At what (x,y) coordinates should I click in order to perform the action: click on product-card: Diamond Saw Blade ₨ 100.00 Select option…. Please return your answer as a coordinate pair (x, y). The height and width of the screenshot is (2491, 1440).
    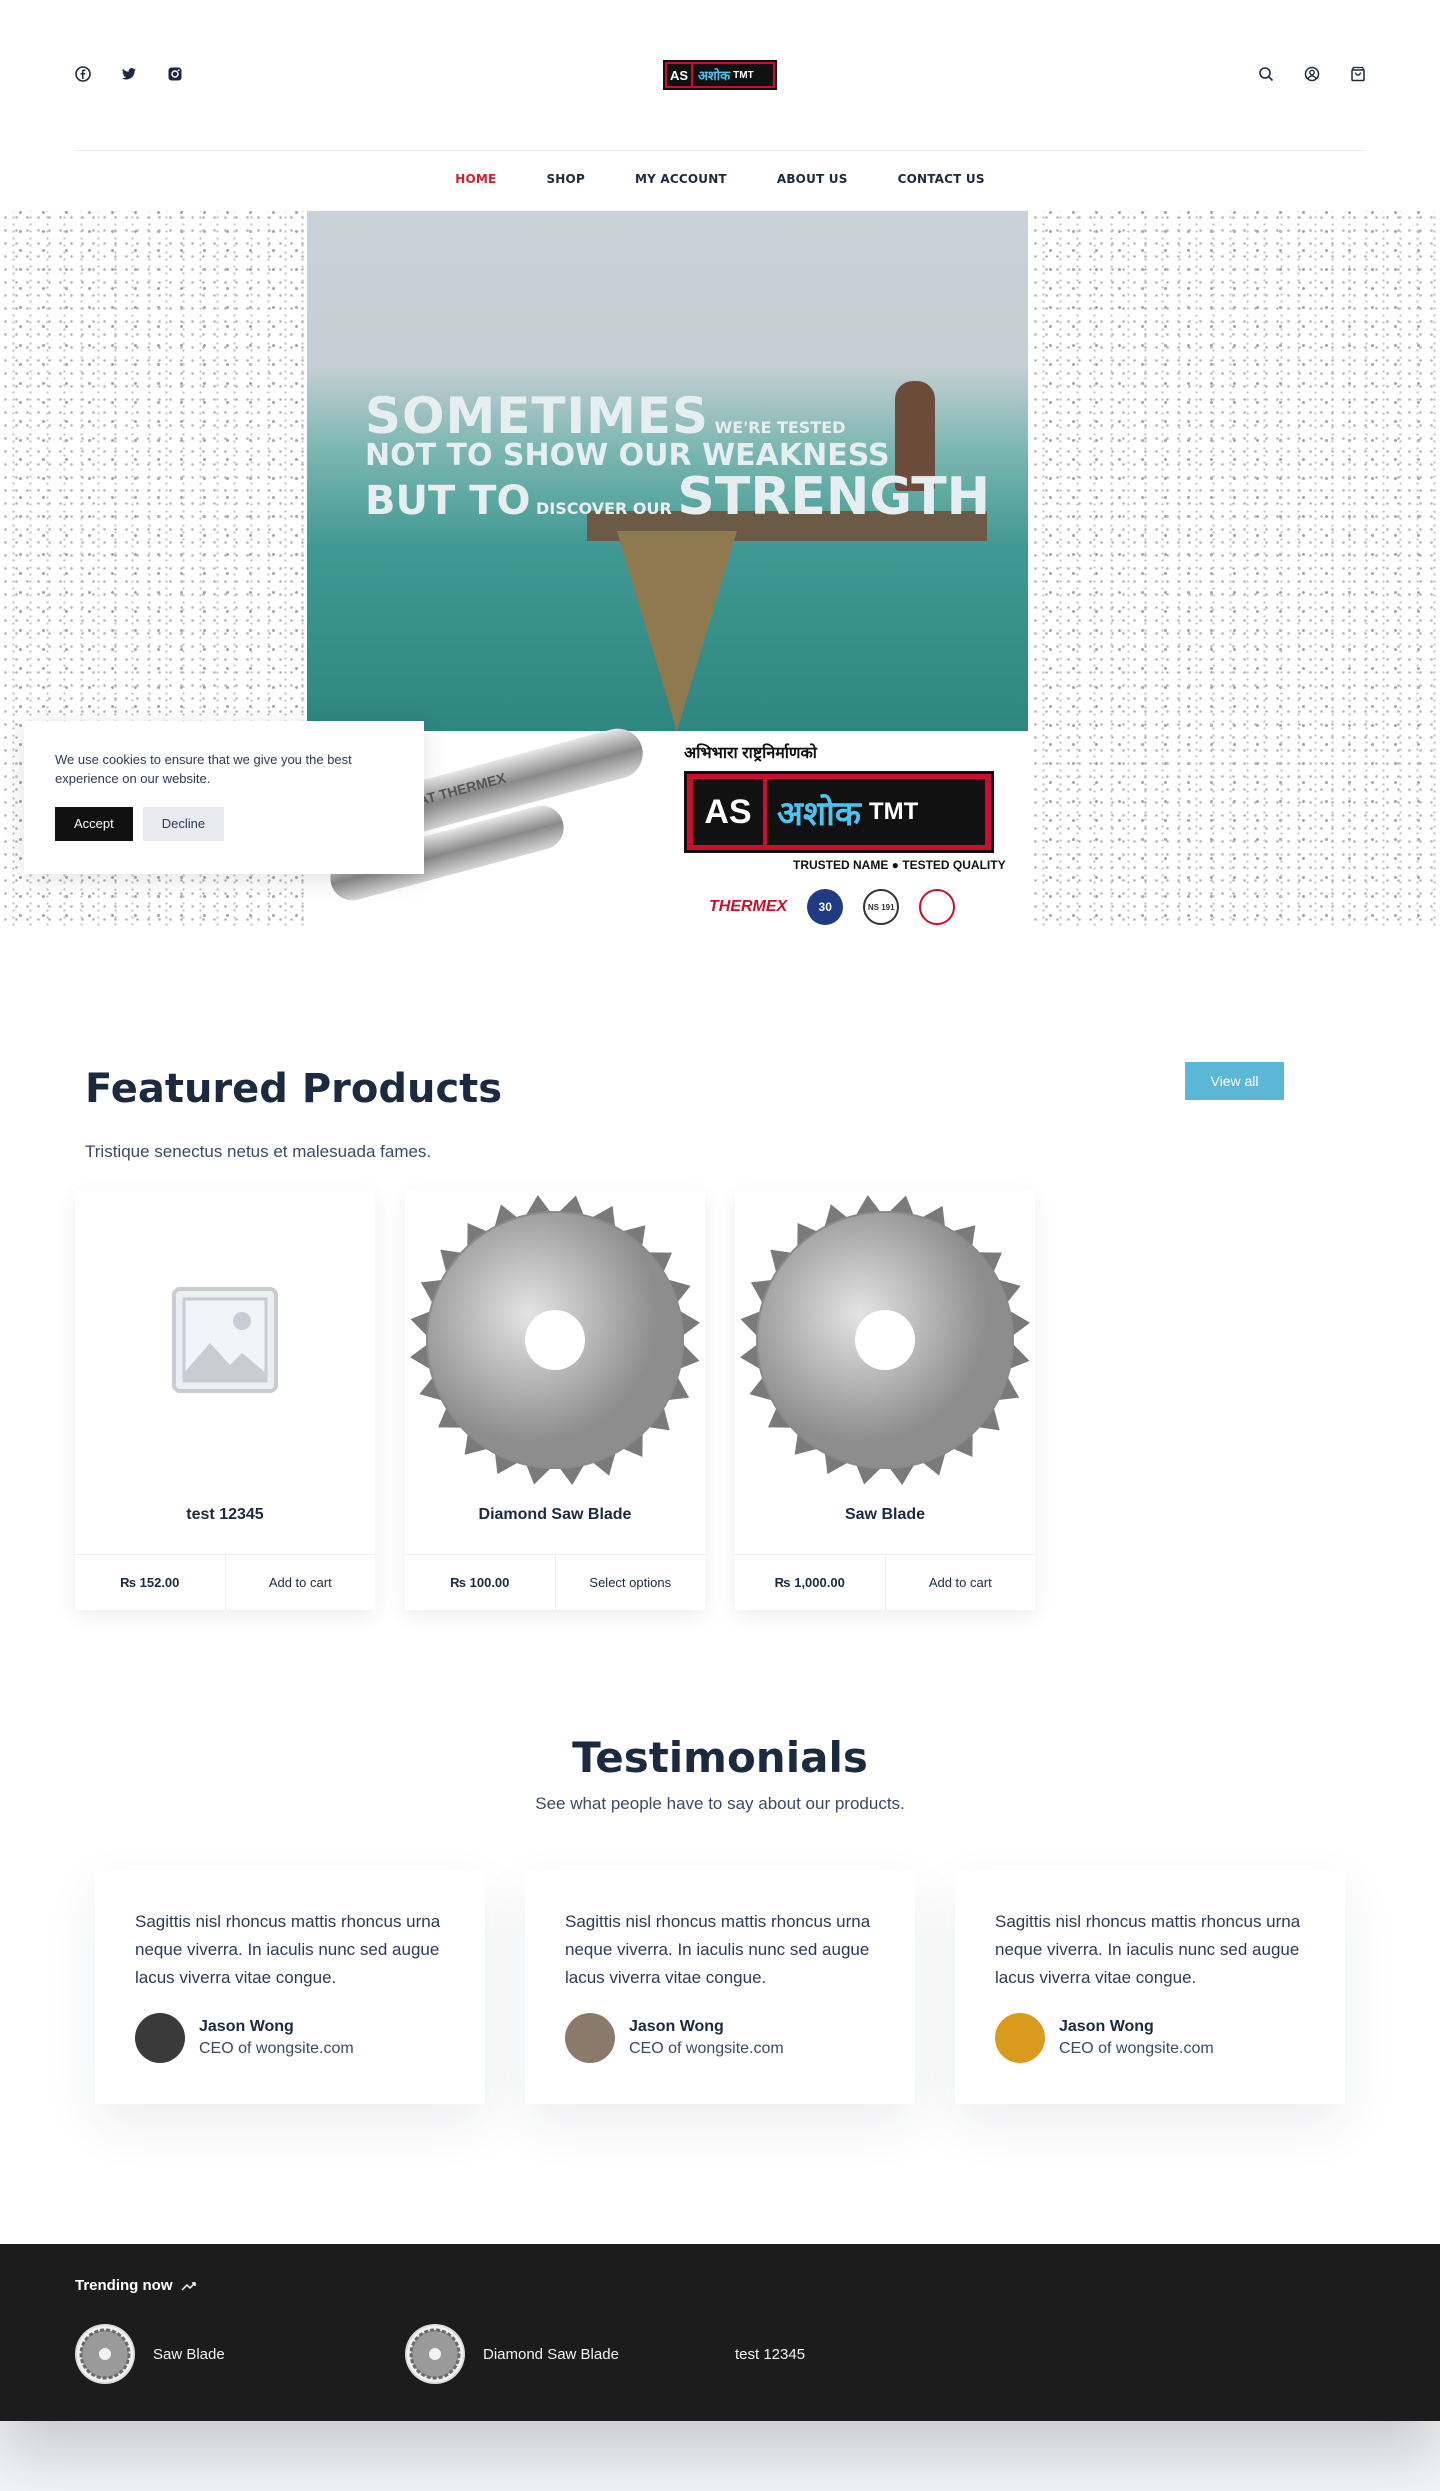
    Looking at the image, I should click on (555, 1400).